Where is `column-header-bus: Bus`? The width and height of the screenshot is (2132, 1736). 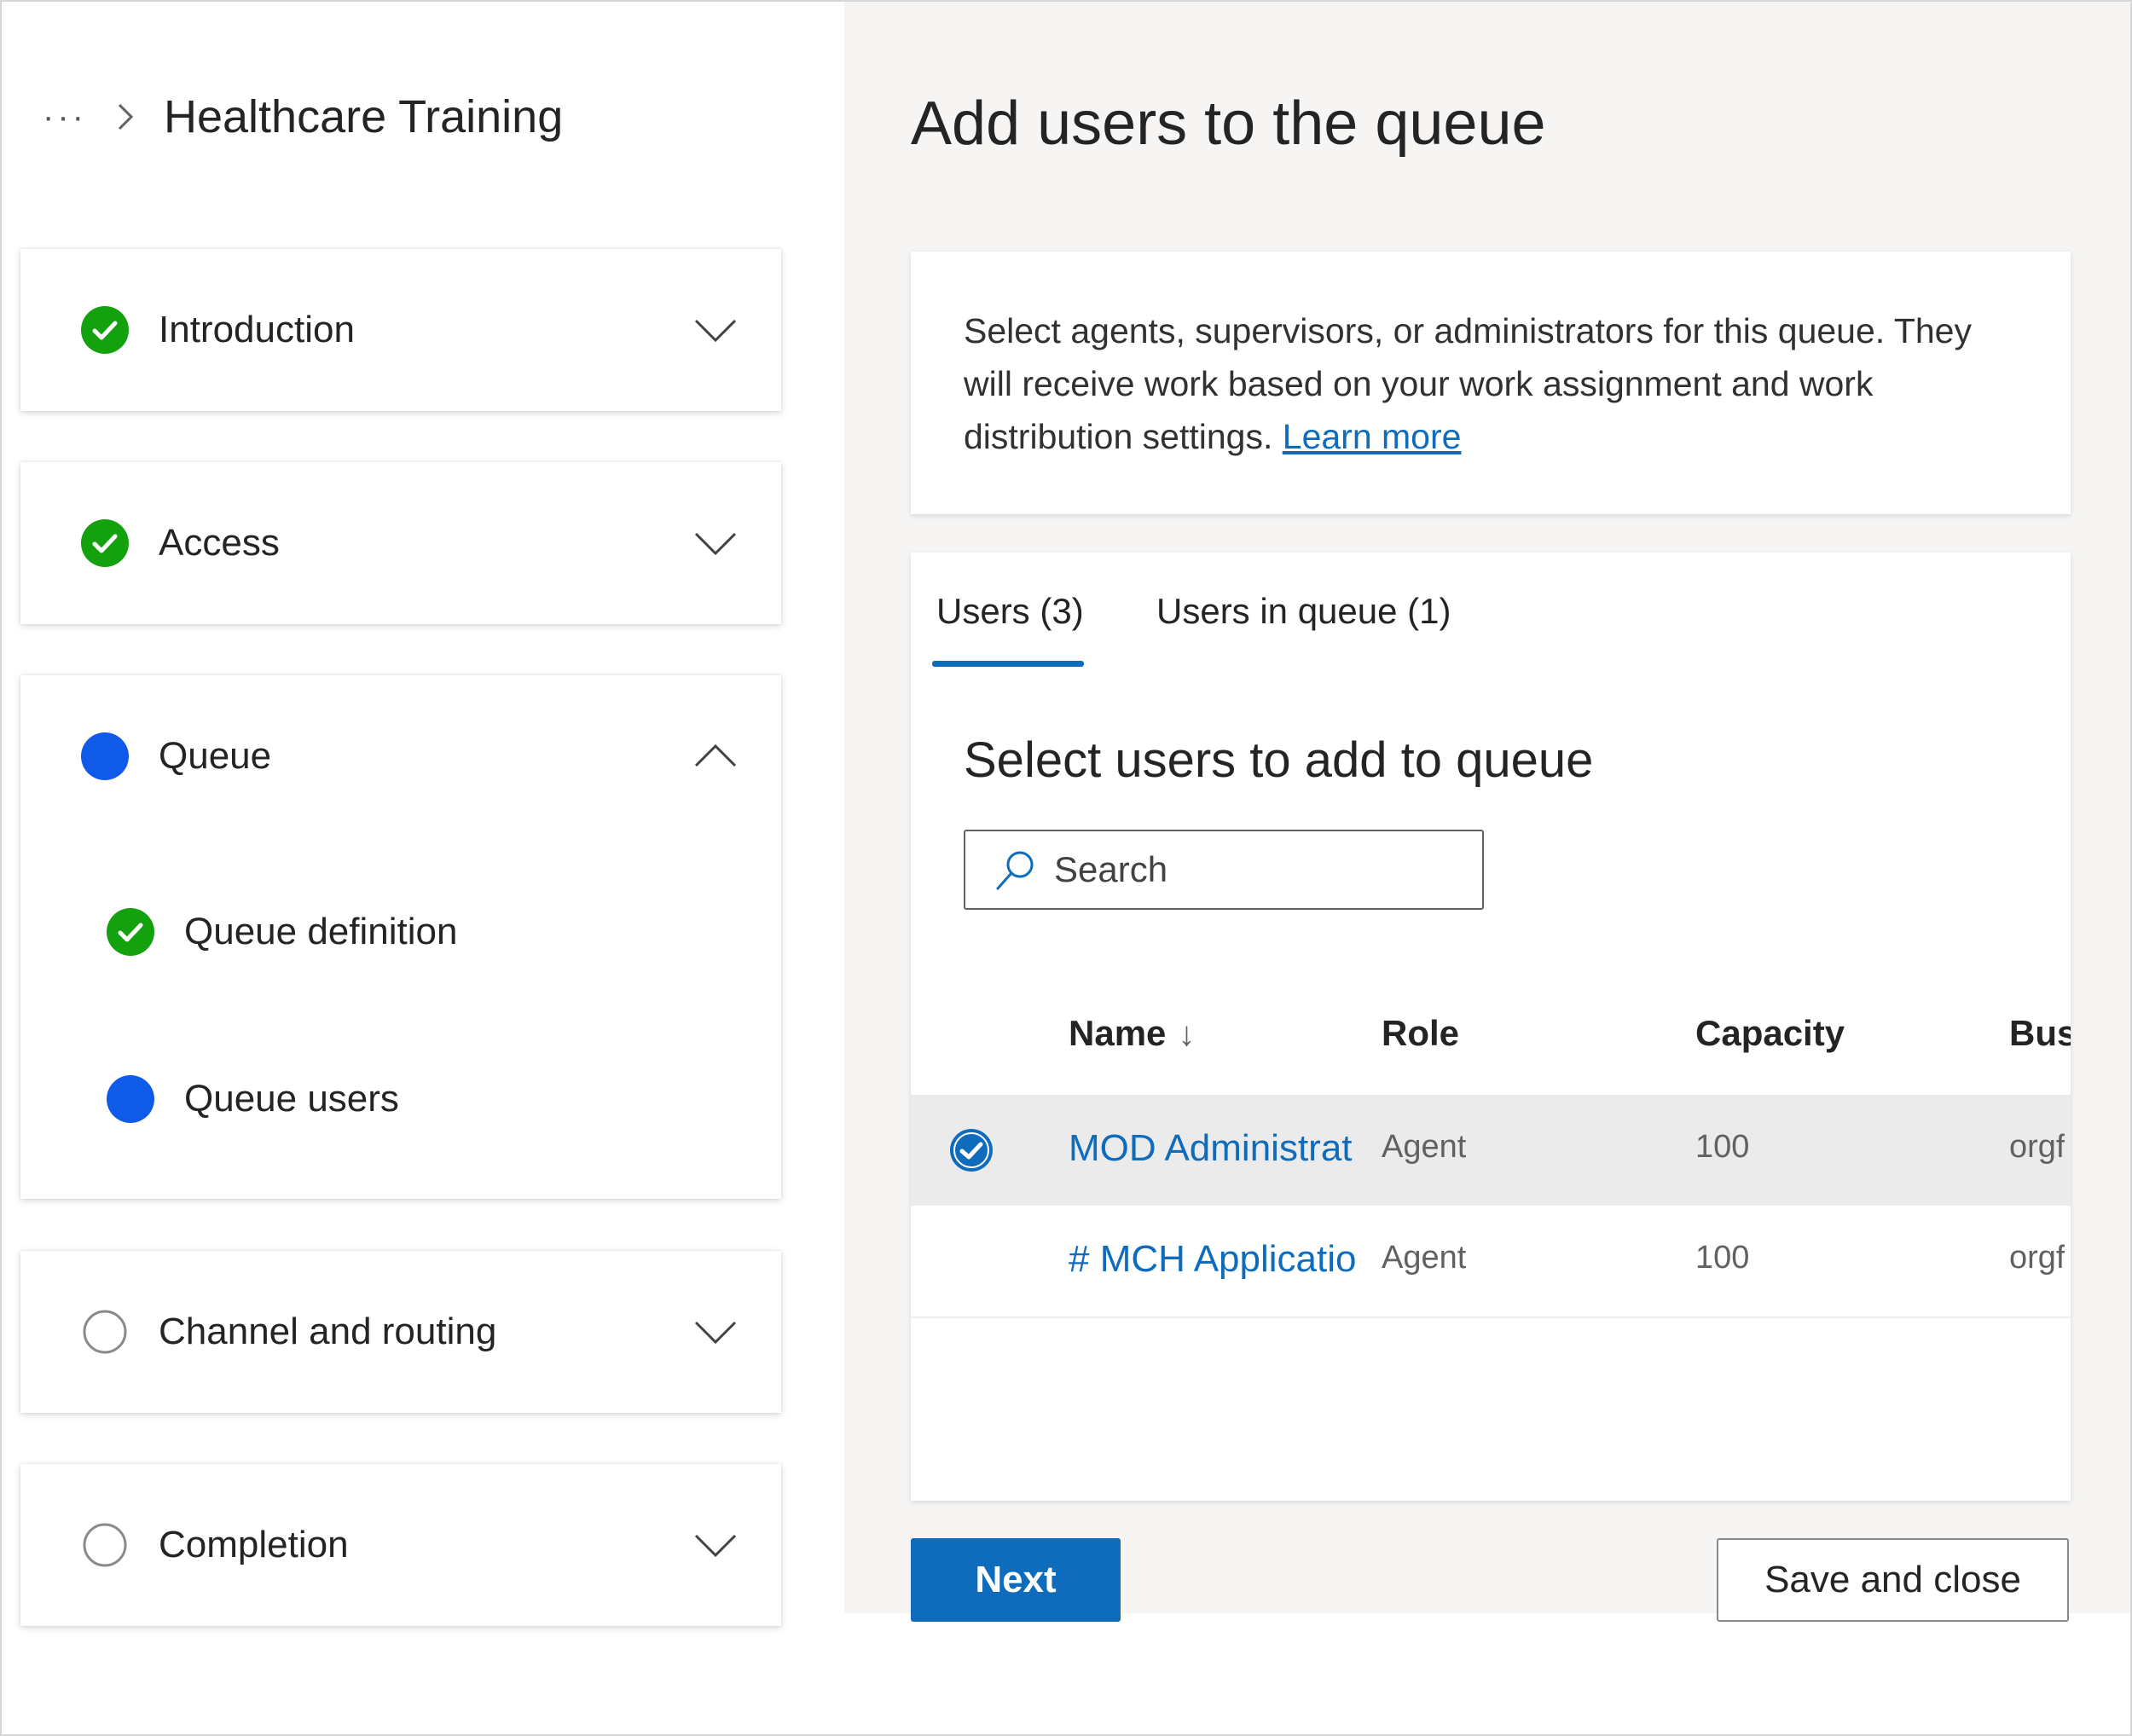
column-header-bus: Bus is located at coordinates (2040, 1033).